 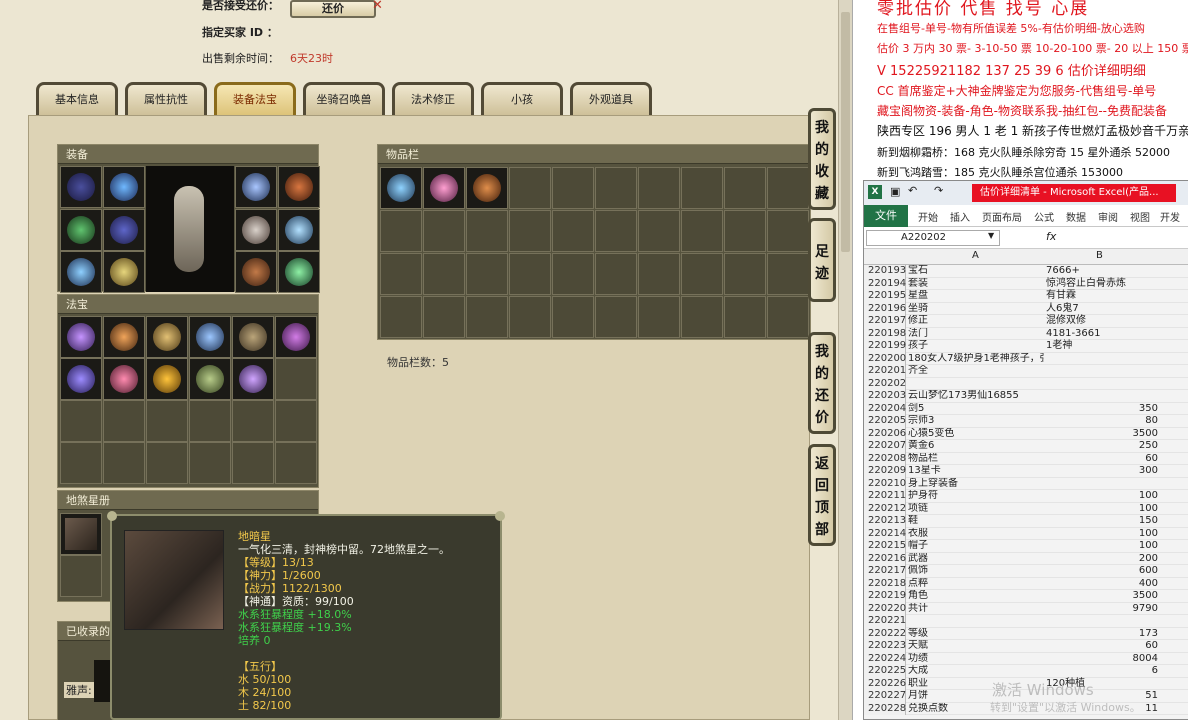 What do you see at coordinates (885, 321) in the screenshot?
I see `row-number: 220197` at bounding box center [885, 321].